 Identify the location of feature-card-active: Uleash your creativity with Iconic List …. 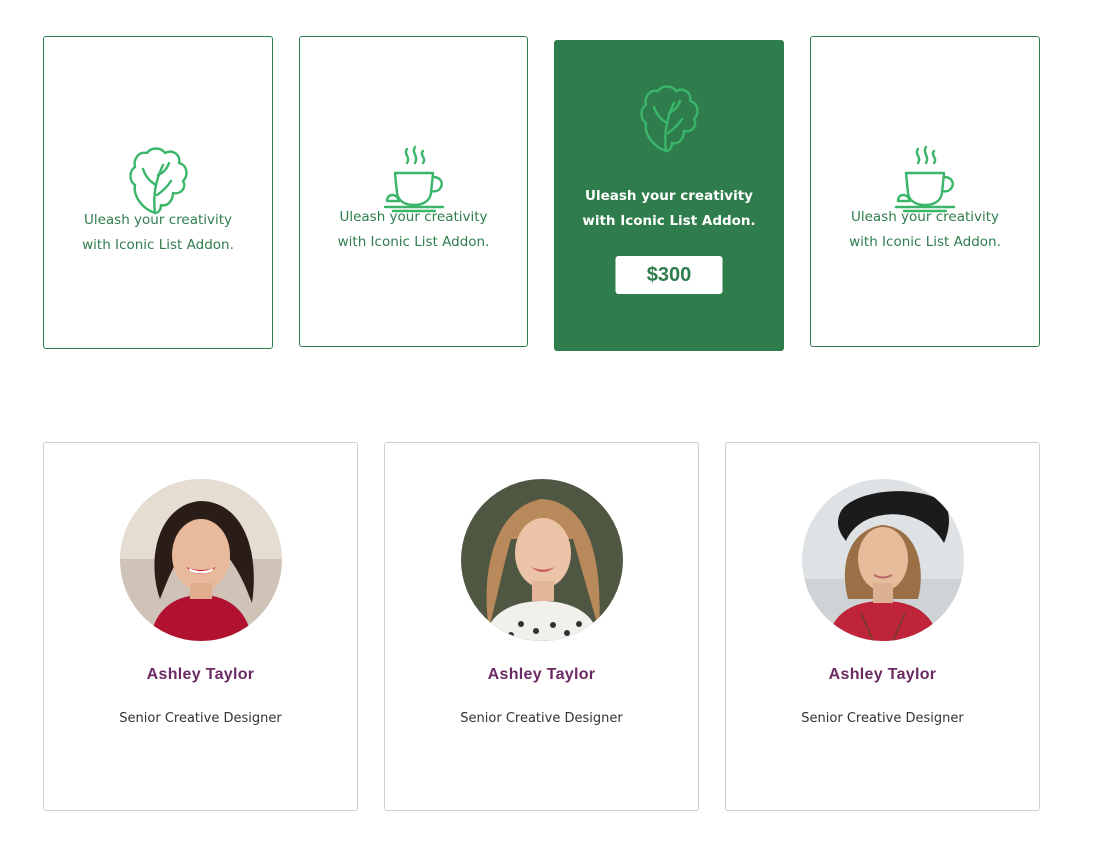
(669, 195).